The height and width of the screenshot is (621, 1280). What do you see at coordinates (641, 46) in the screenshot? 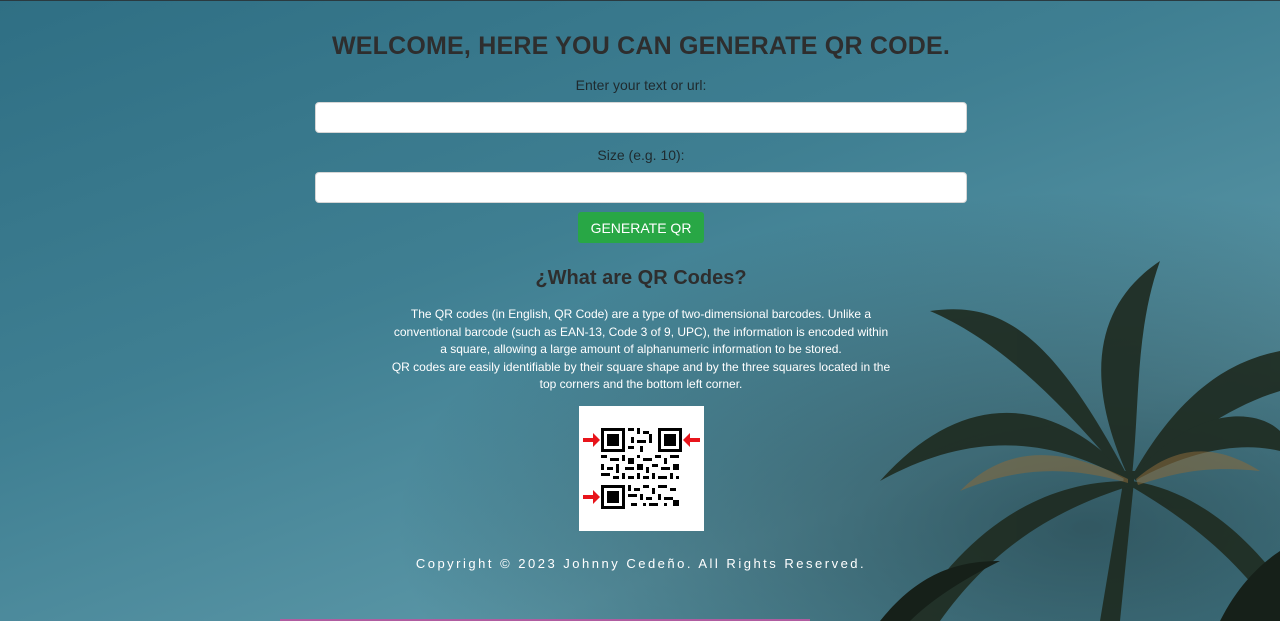
I see `page-title: WELCOME, HERE YOU CAN GENERATE QR CODE.` at bounding box center [641, 46].